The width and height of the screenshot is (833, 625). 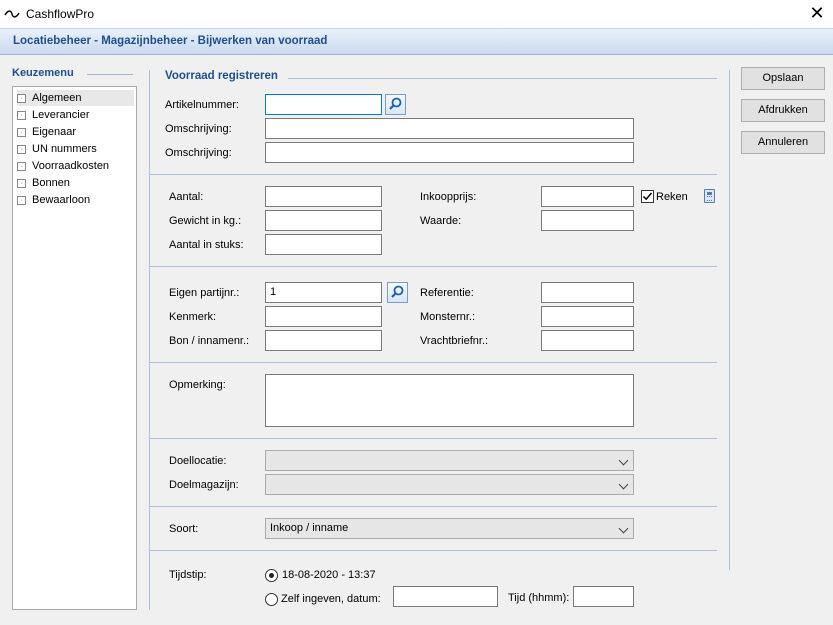 What do you see at coordinates (75, 132) in the screenshot?
I see `menu-item-eigenaar: · Eigenaar` at bounding box center [75, 132].